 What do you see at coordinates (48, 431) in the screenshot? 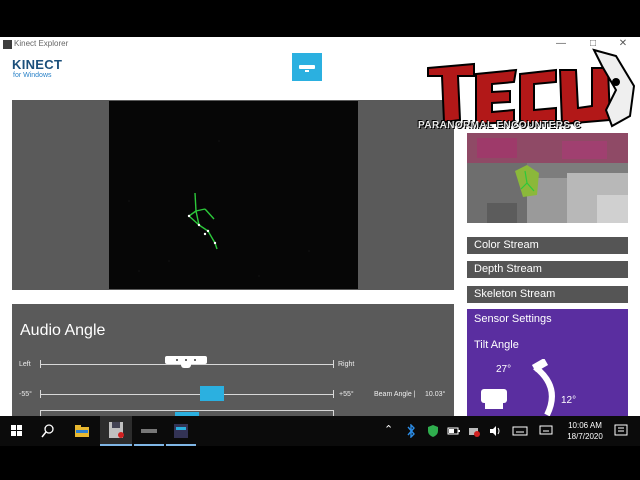
I see `search-icon` at bounding box center [48, 431].